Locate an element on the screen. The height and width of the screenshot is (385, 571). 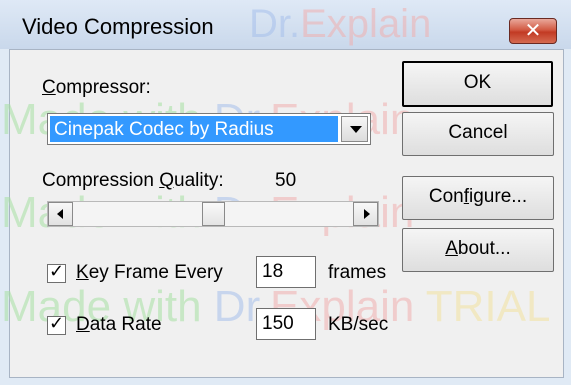
quality-label: Compression Quality: is located at coordinates (133, 180).